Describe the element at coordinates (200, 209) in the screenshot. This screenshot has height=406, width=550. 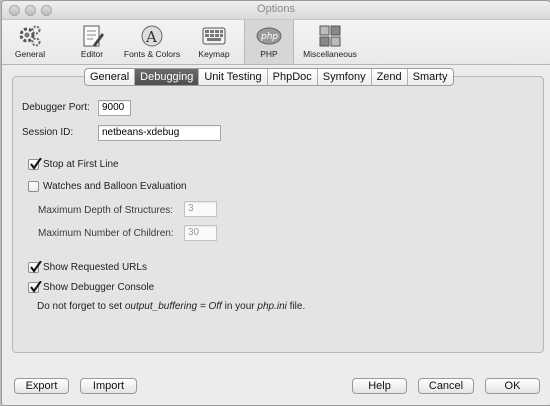
I see `max-depth-field: 3` at that location.